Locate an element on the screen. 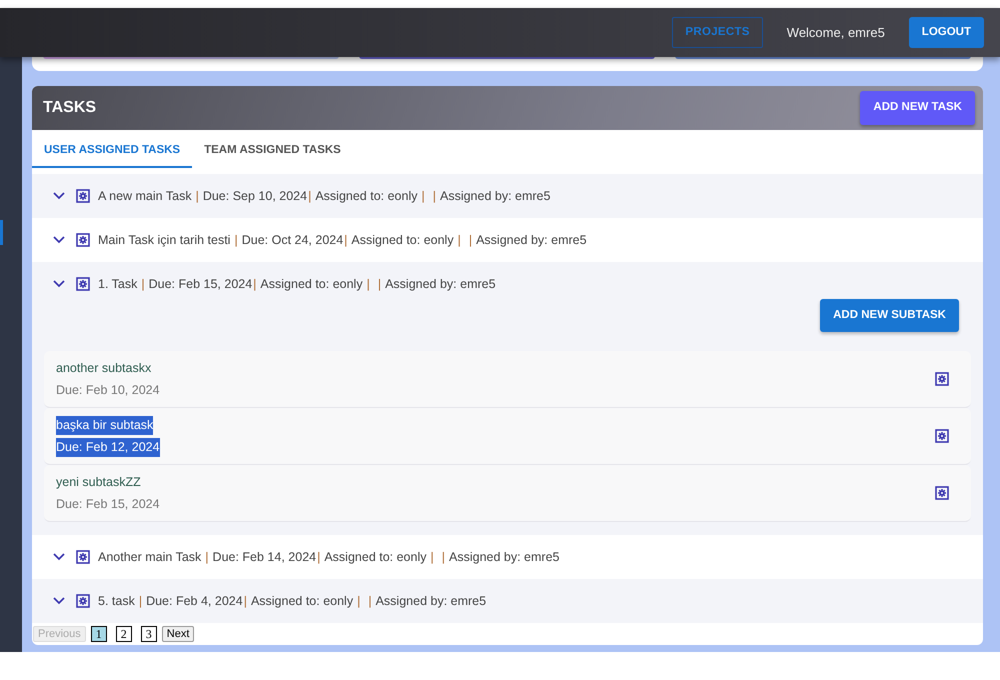 The height and width of the screenshot is (680, 1000). due-date: Due: Feb 14, 2024 is located at coordinates (264, 557).